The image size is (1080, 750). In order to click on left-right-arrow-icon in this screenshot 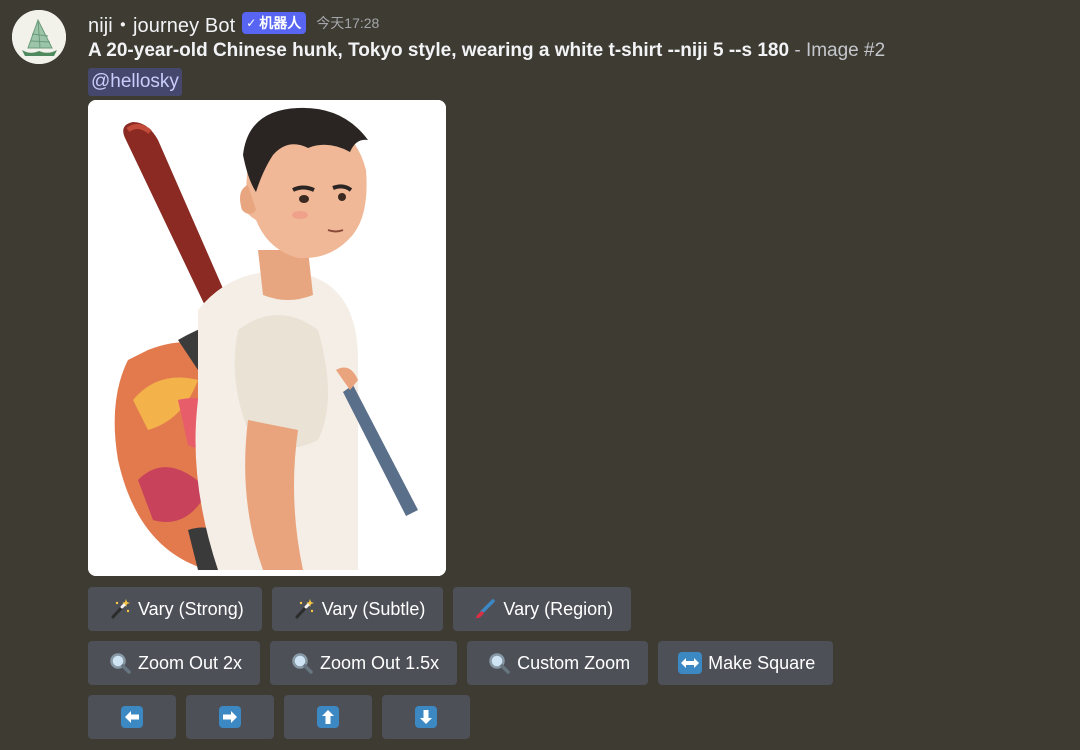, I will do `click(690, 663)`.